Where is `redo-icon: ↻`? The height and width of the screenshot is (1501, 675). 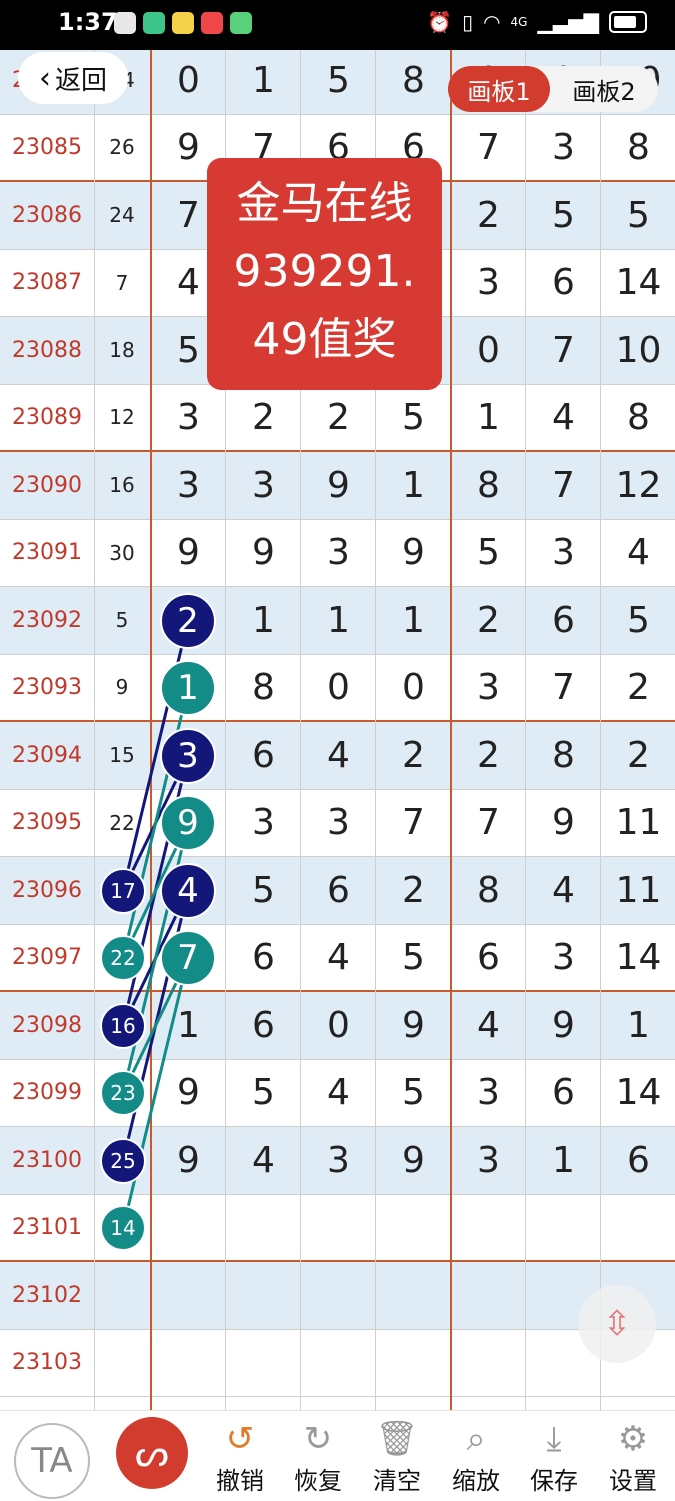 redo-icon: ↻ is located at coordinates (318, 1439).